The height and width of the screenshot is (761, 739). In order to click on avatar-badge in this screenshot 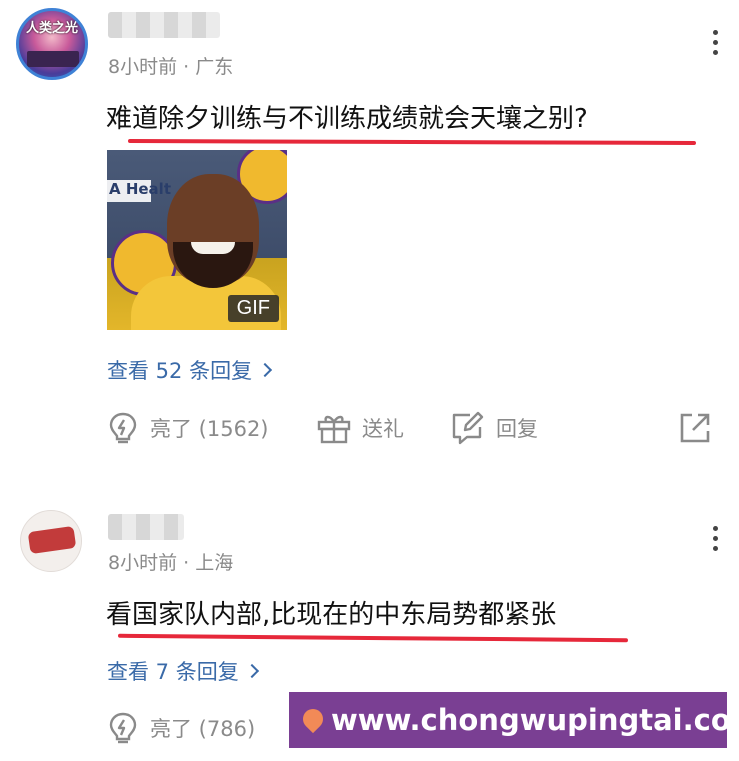, I will do `click(52, 540)`.